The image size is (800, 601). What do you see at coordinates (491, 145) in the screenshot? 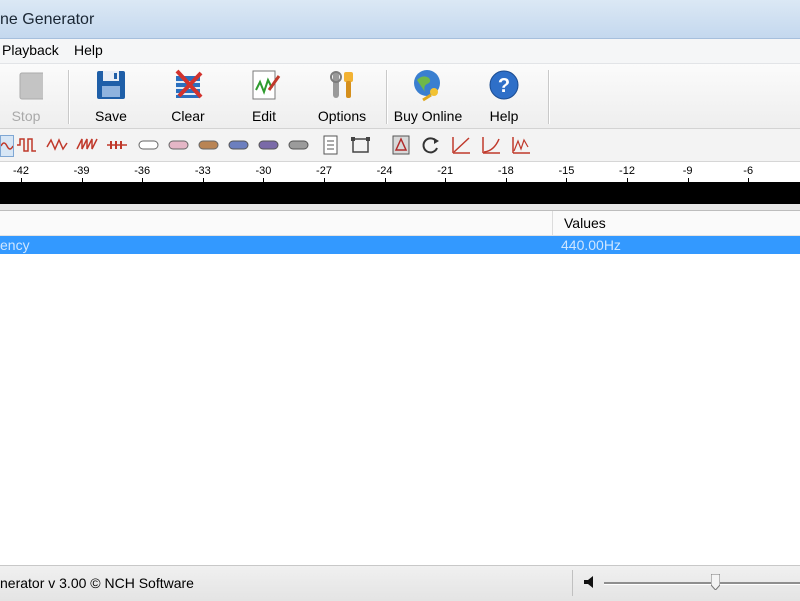
I see `ramp-down-icon` at bounding box center [491, 145].